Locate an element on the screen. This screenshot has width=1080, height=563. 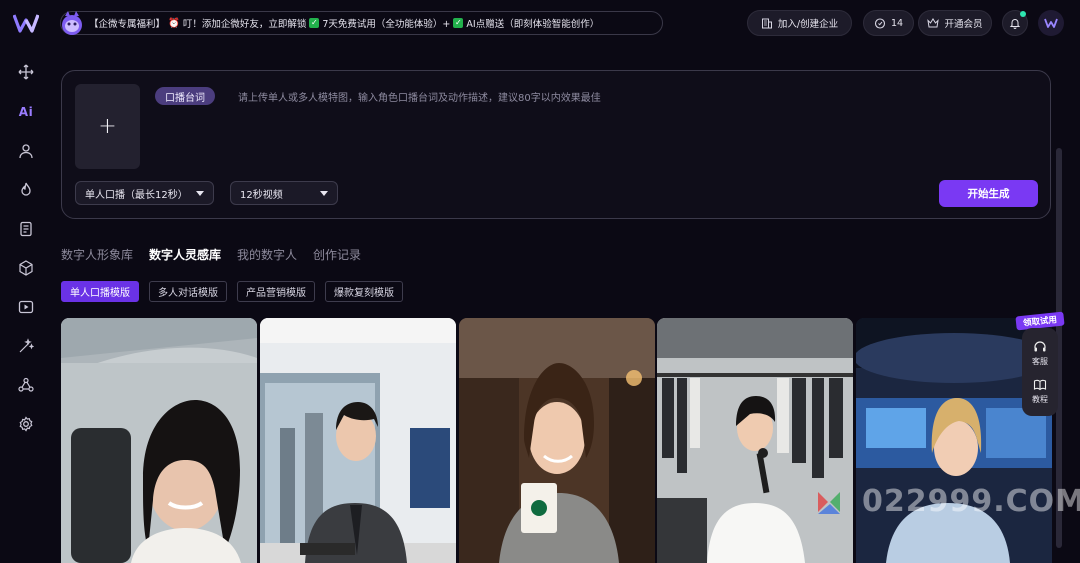
mode-select-value: 单人口播（最长12秒） is located at coordinates (136, 195).